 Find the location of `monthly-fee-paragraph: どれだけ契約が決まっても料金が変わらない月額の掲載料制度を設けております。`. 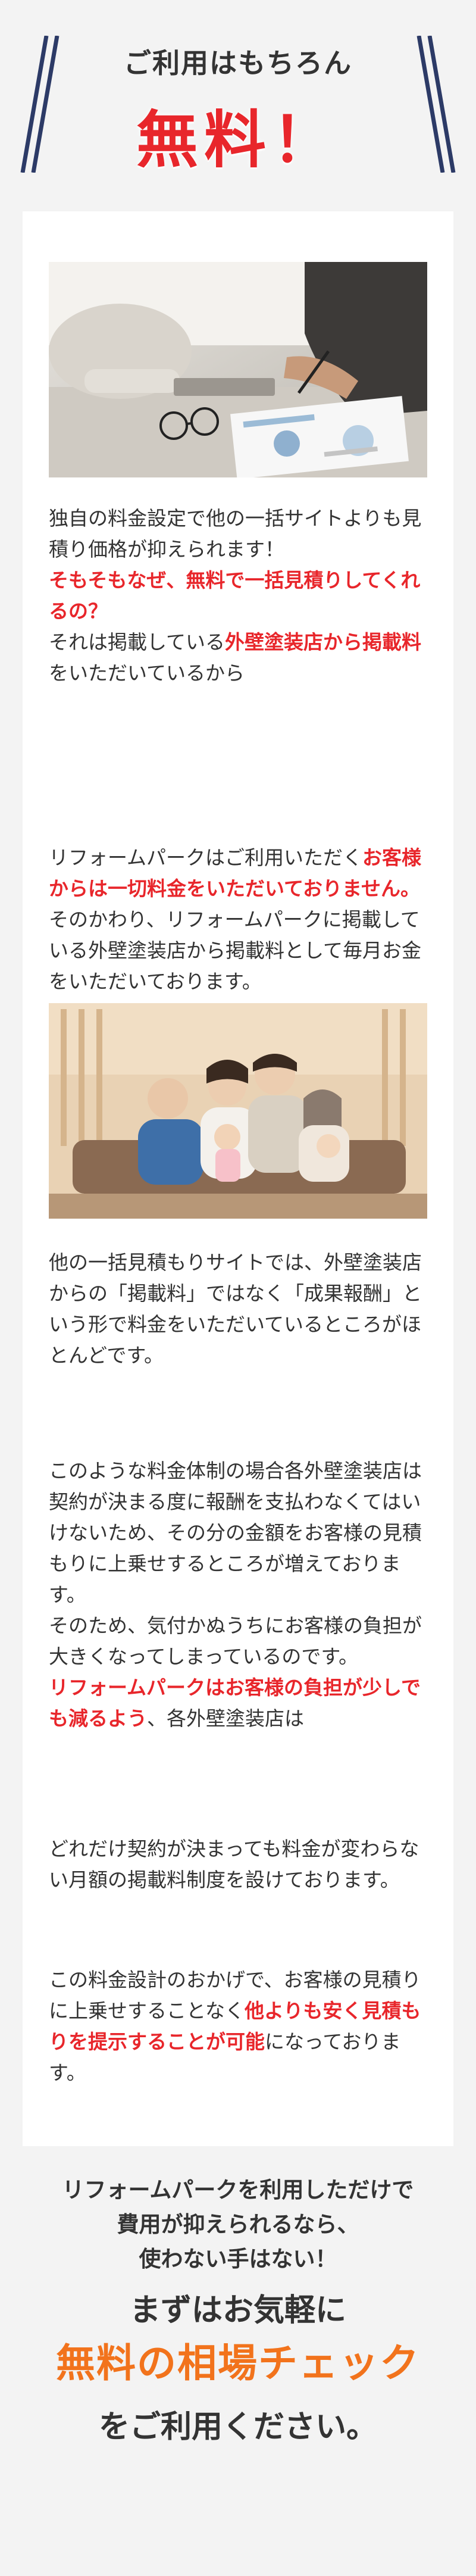

monthly-fee-paragraph: どれだけ契約が決まっても料金が変わらない月額の掲載料制度を設けております。 is located at coordinates (234, 1864).